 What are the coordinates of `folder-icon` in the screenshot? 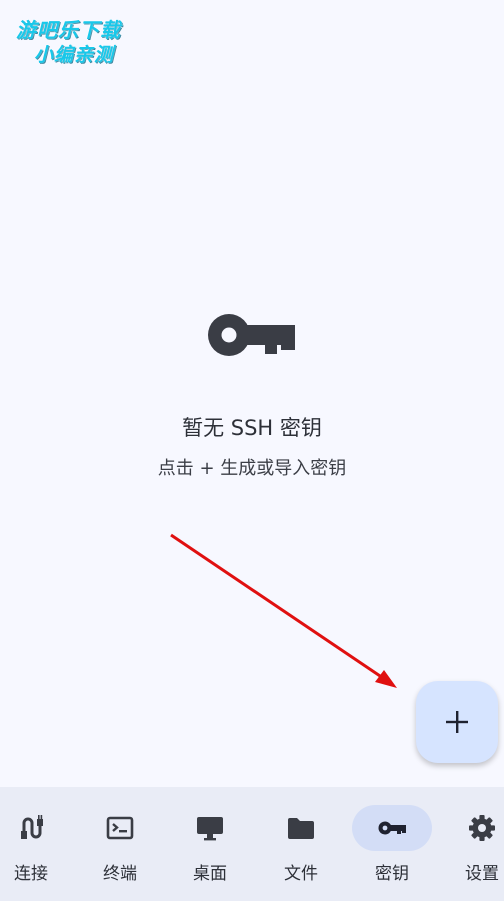 It's located at (301, 828).